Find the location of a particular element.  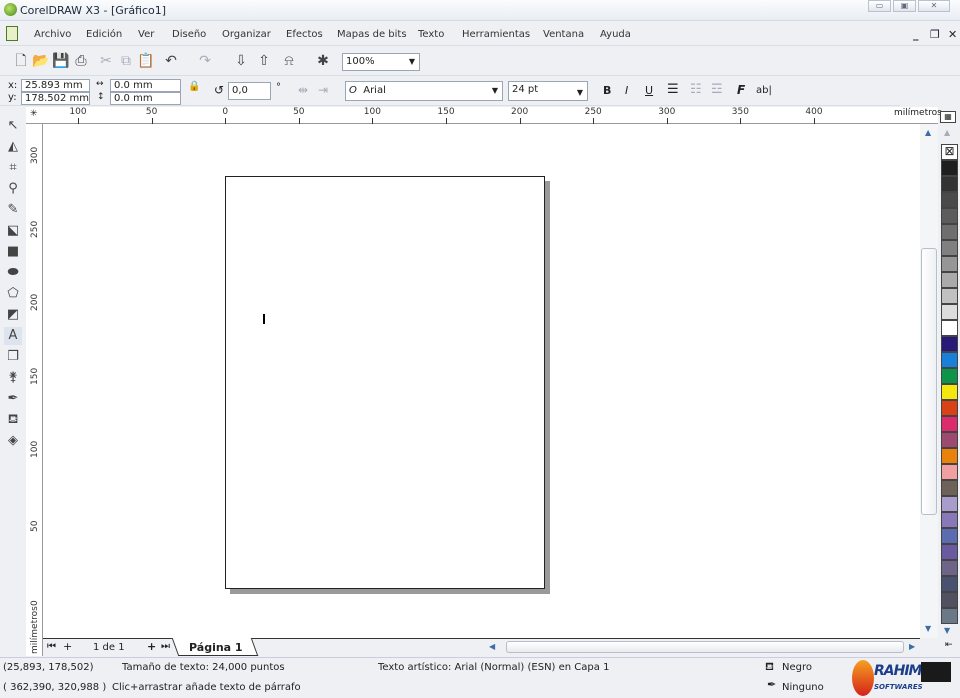

palette-options-icon: ▦ is located at coordinates (948, 117).